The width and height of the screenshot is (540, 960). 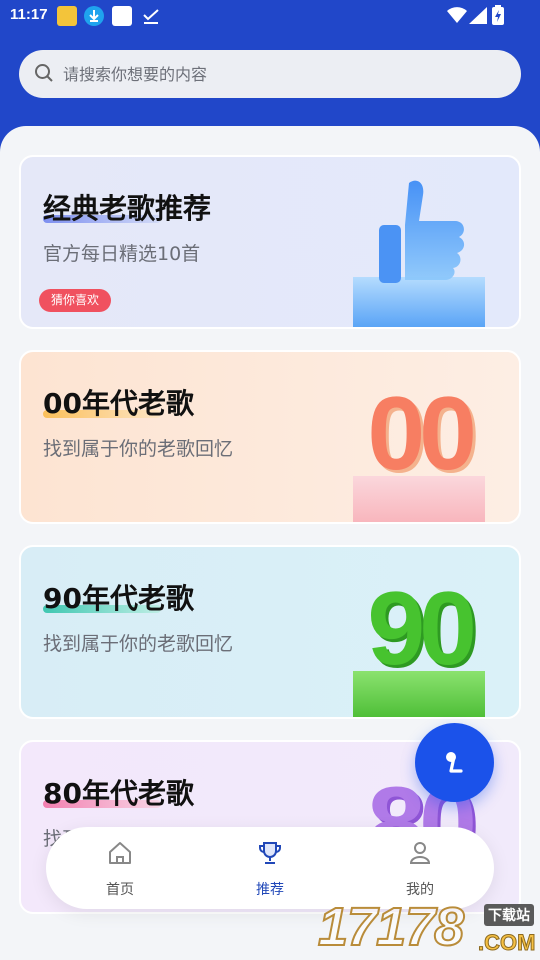 I want to click on wifi-icon, so click(x=457, y=15).